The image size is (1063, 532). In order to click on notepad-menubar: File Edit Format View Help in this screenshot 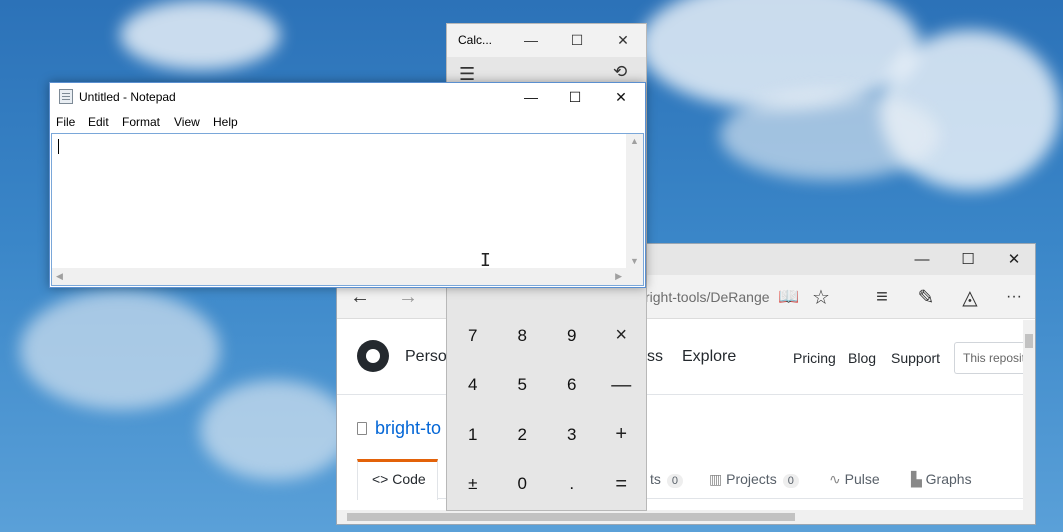, I will do `click(347, 122)`.